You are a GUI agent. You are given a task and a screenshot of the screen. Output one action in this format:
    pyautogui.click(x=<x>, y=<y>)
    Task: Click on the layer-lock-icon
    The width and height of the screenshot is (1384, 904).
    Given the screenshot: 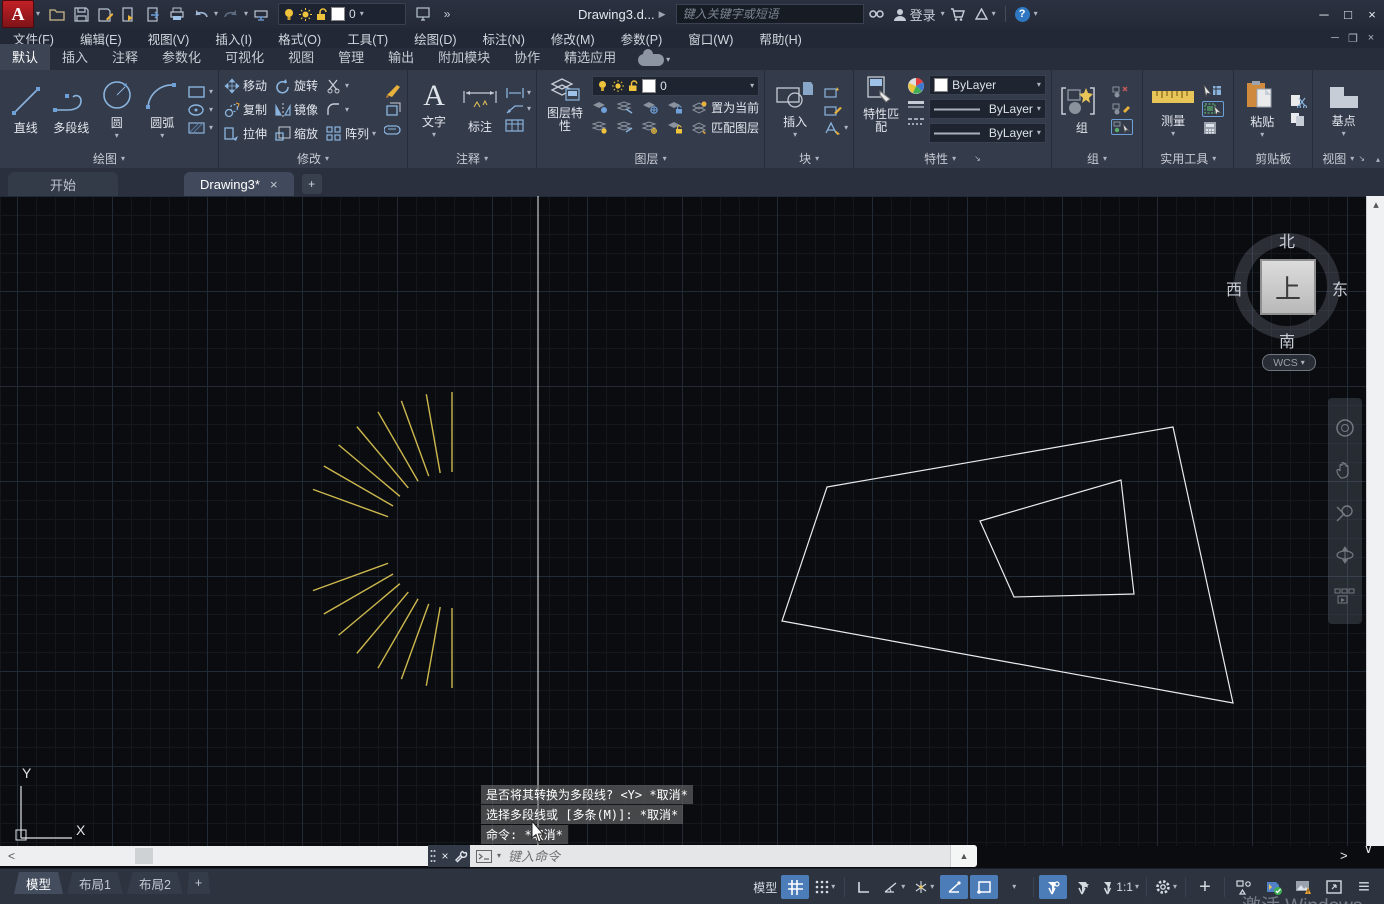 What is the action you would take?
    pyautogui.click(x=675, y=107)
    